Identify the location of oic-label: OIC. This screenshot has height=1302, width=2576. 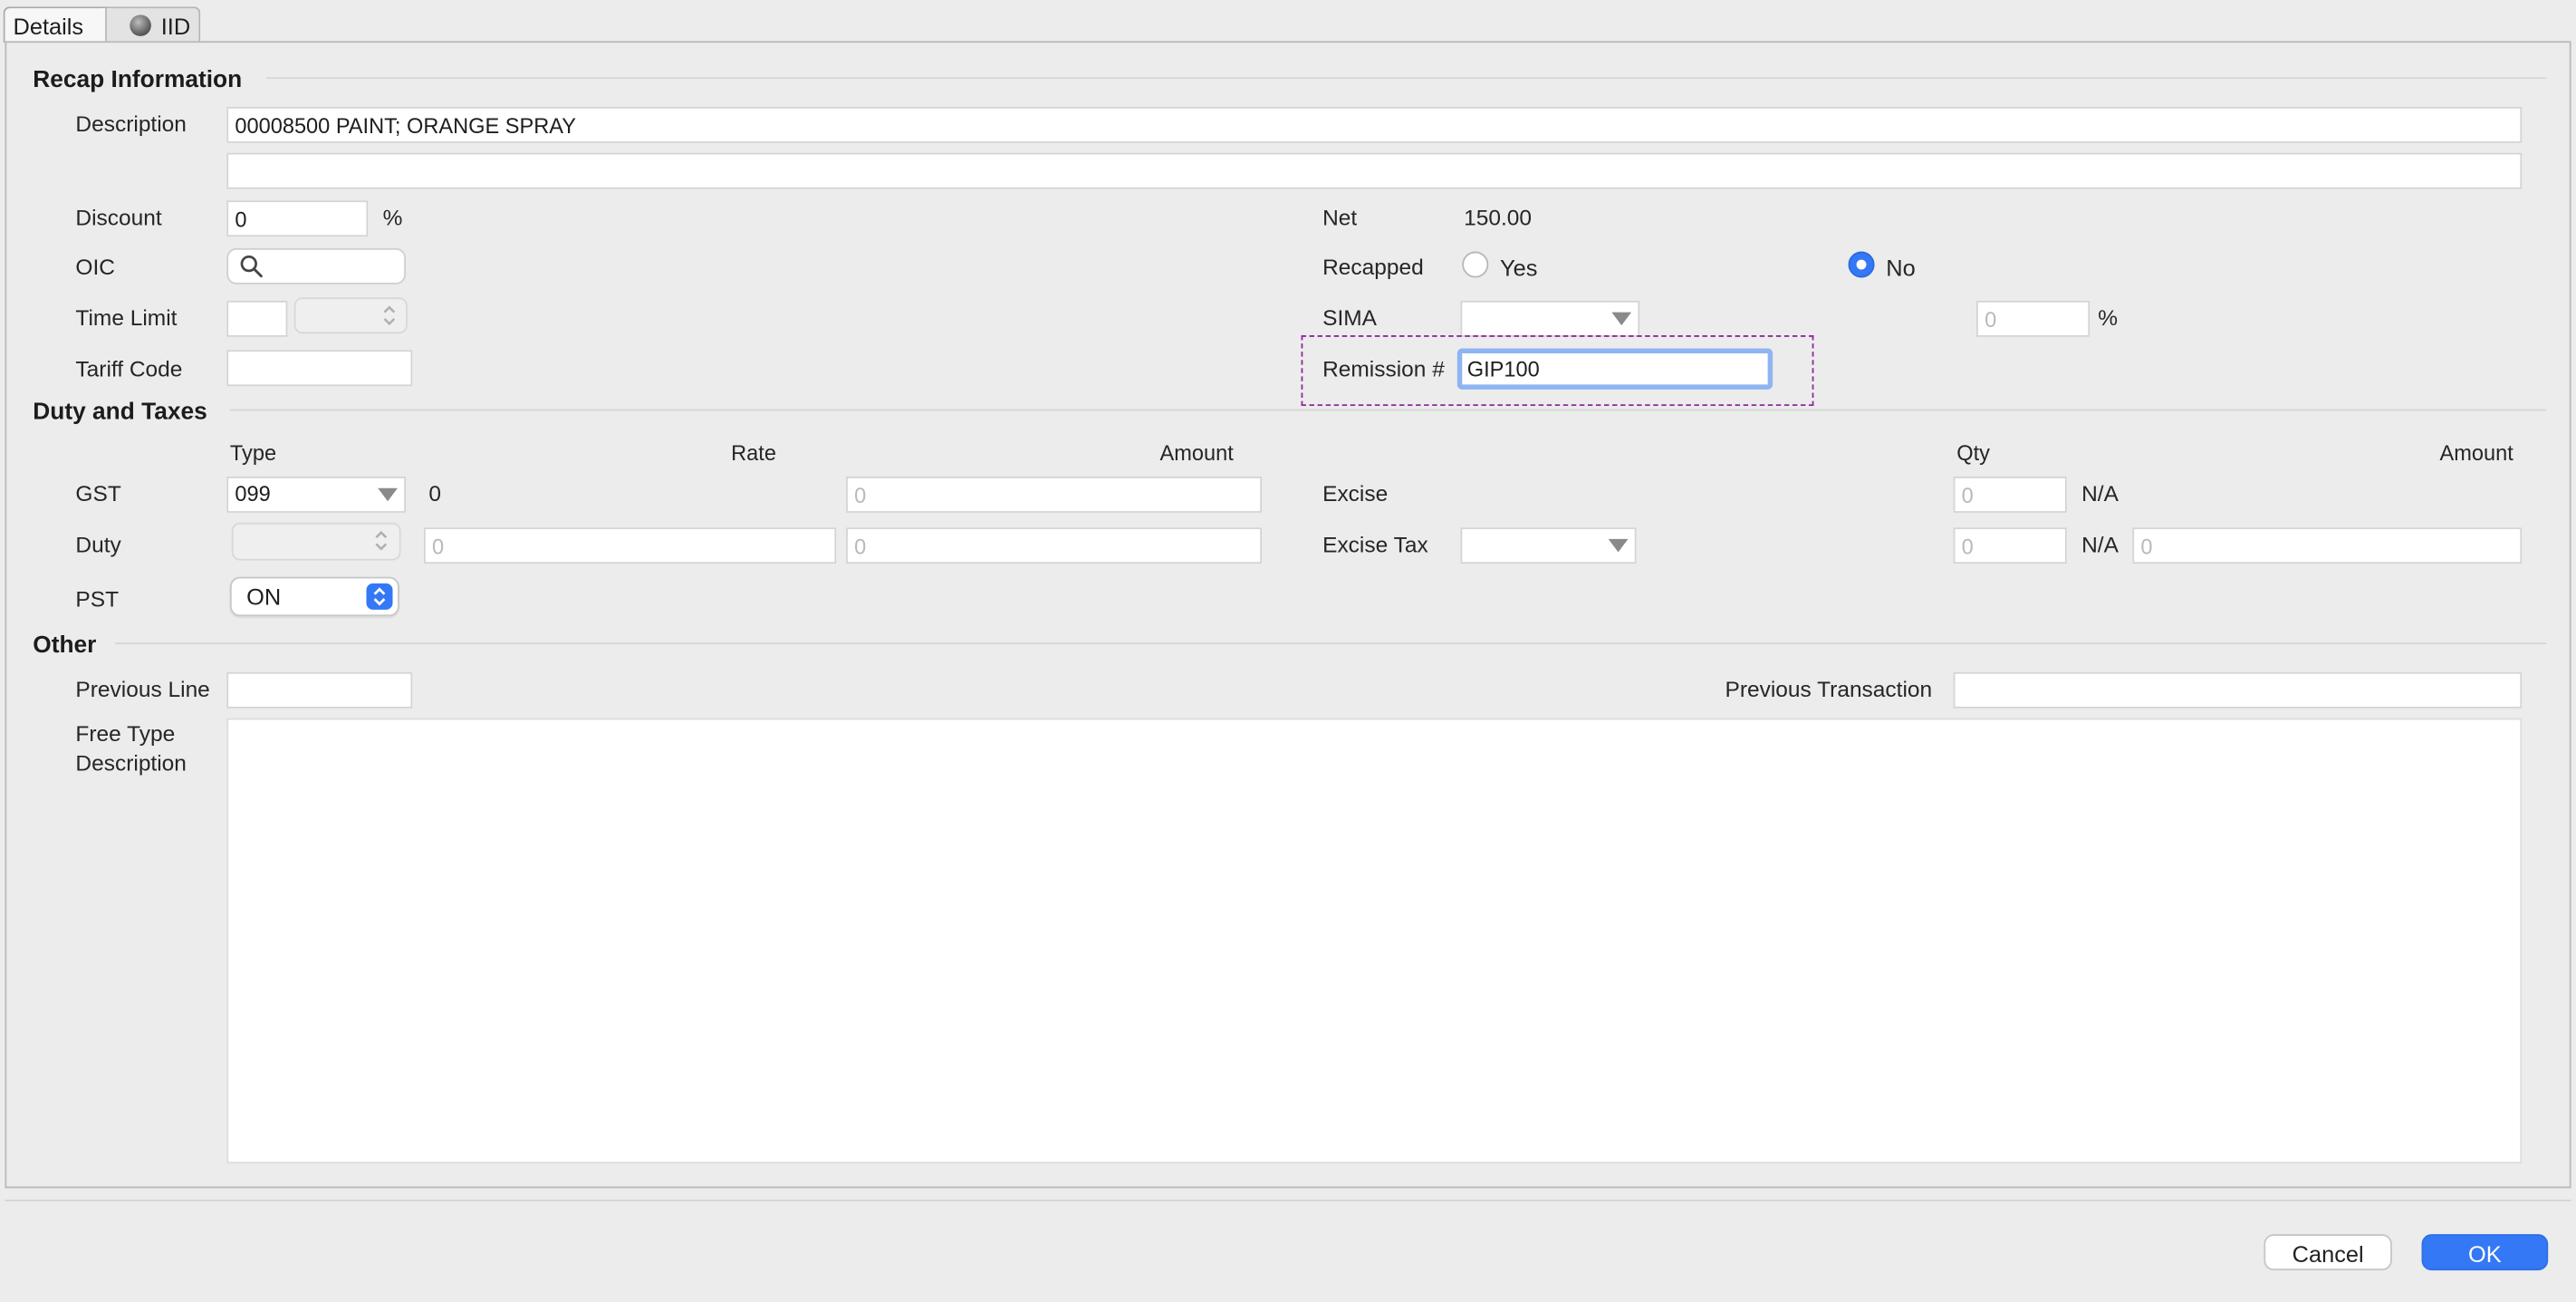
(95, 267).